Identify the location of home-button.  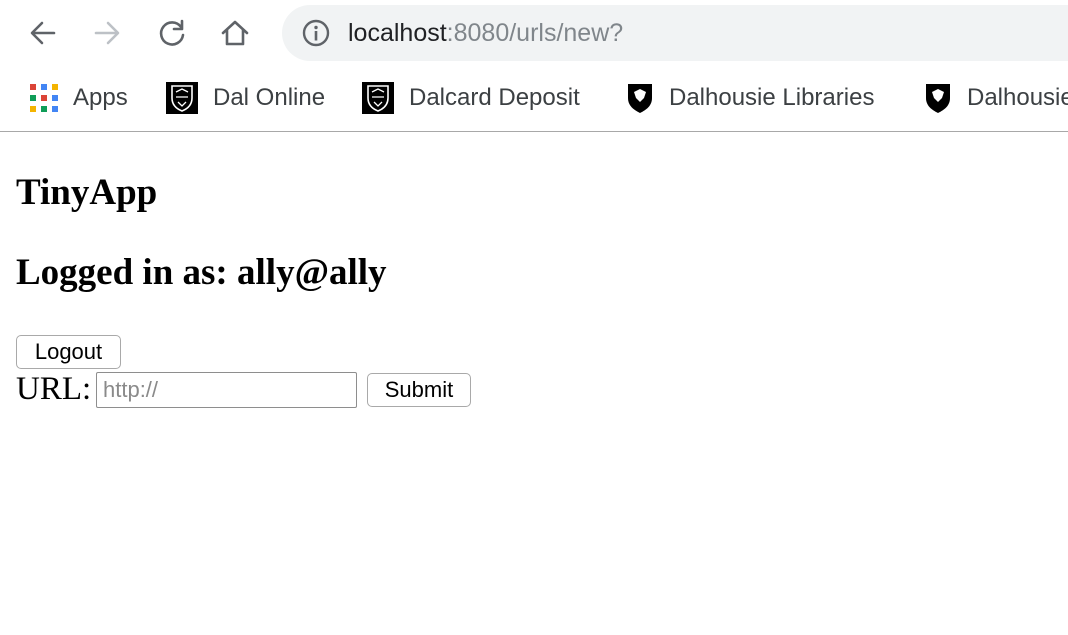
(235, 33).